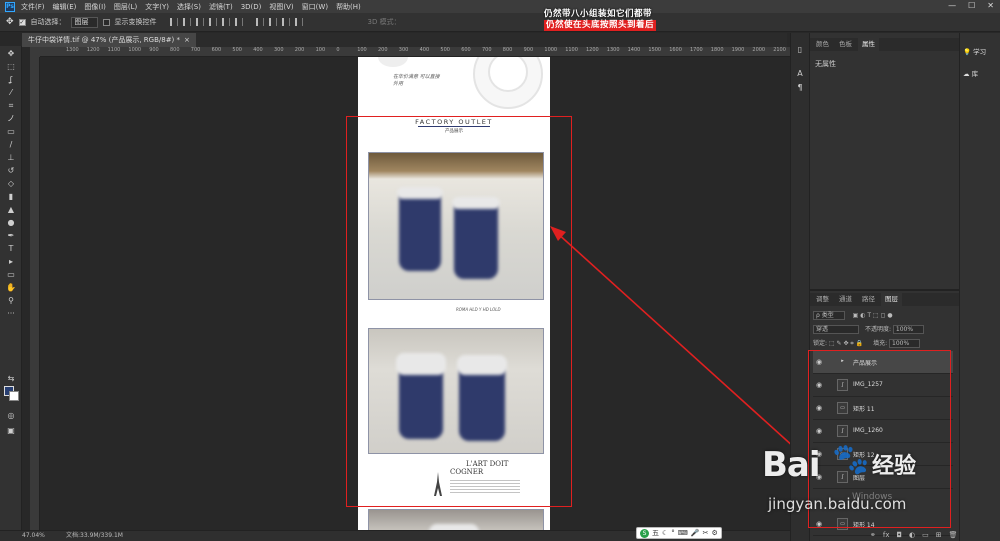 This screenshot has height=541, width=1000. What do you see at coordinates (315, 7) in the screenshot?
I see `menu-window: 窗口(W)` at bounding box center [315, 7].